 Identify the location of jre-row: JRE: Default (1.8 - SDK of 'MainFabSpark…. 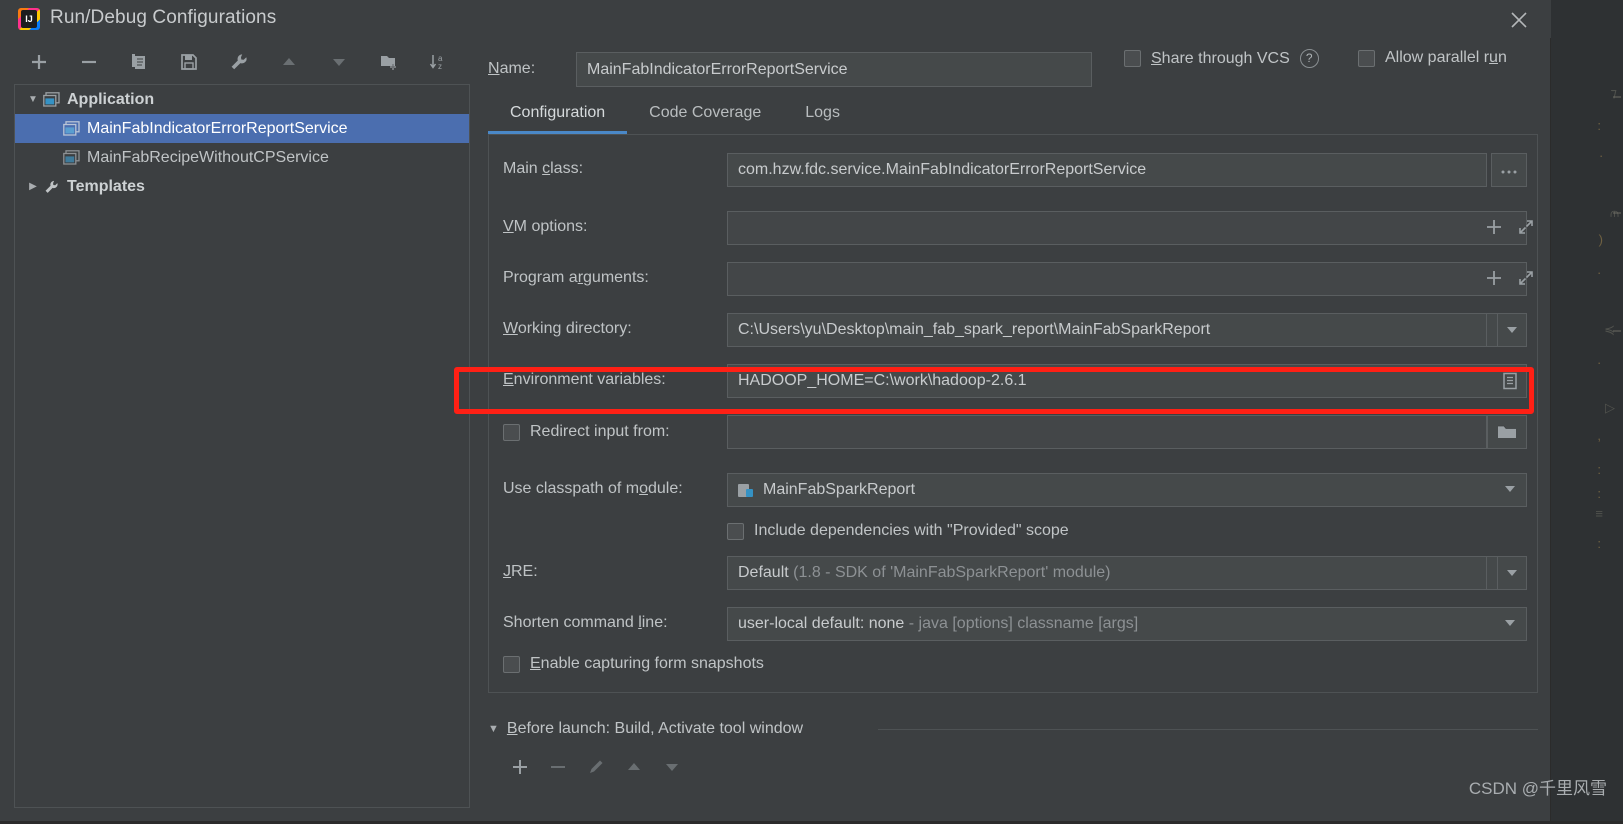
(1014, 573).